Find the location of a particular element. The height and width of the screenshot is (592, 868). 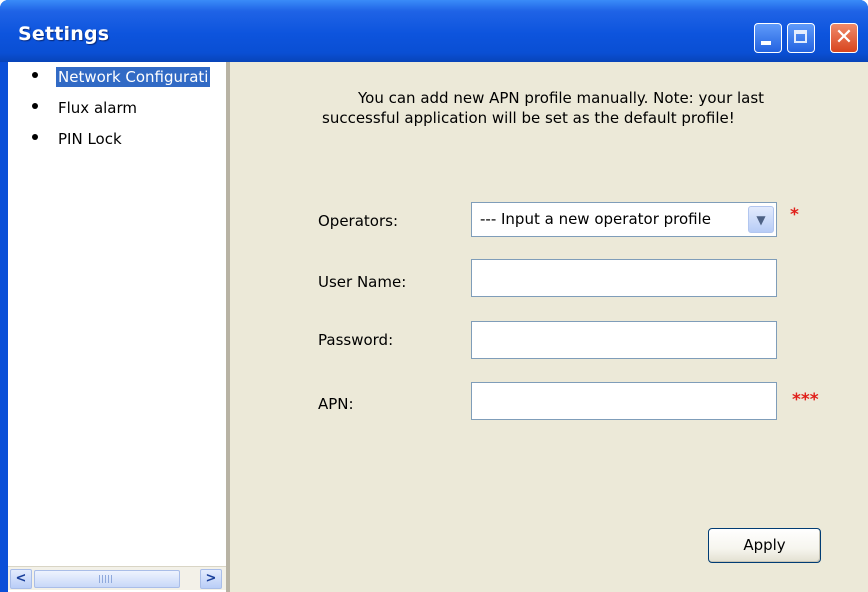

sidebar-item-label: PIN Lock is located at coordinates (90, 139).